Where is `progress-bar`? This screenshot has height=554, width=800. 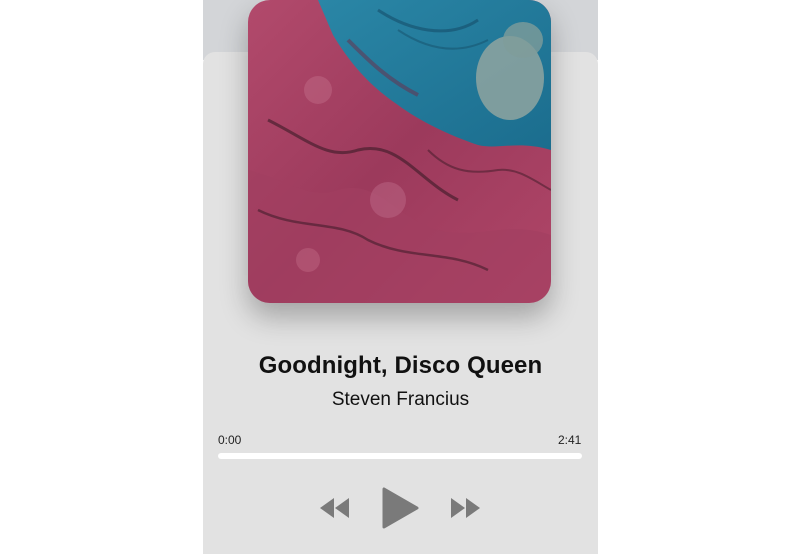
progress-bar is located at coordinates (400, 456).